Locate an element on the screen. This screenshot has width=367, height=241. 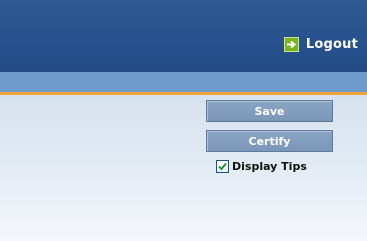
exit-arrow-icon is located at coordinates (291, 44).